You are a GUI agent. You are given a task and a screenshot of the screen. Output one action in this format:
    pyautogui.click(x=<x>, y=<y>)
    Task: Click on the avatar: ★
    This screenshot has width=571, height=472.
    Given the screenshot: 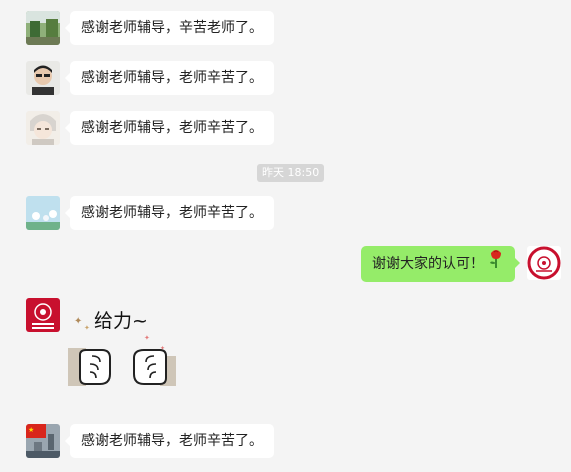 What is the action you would take?
    pyautogui.click(x=43, y=441)
    